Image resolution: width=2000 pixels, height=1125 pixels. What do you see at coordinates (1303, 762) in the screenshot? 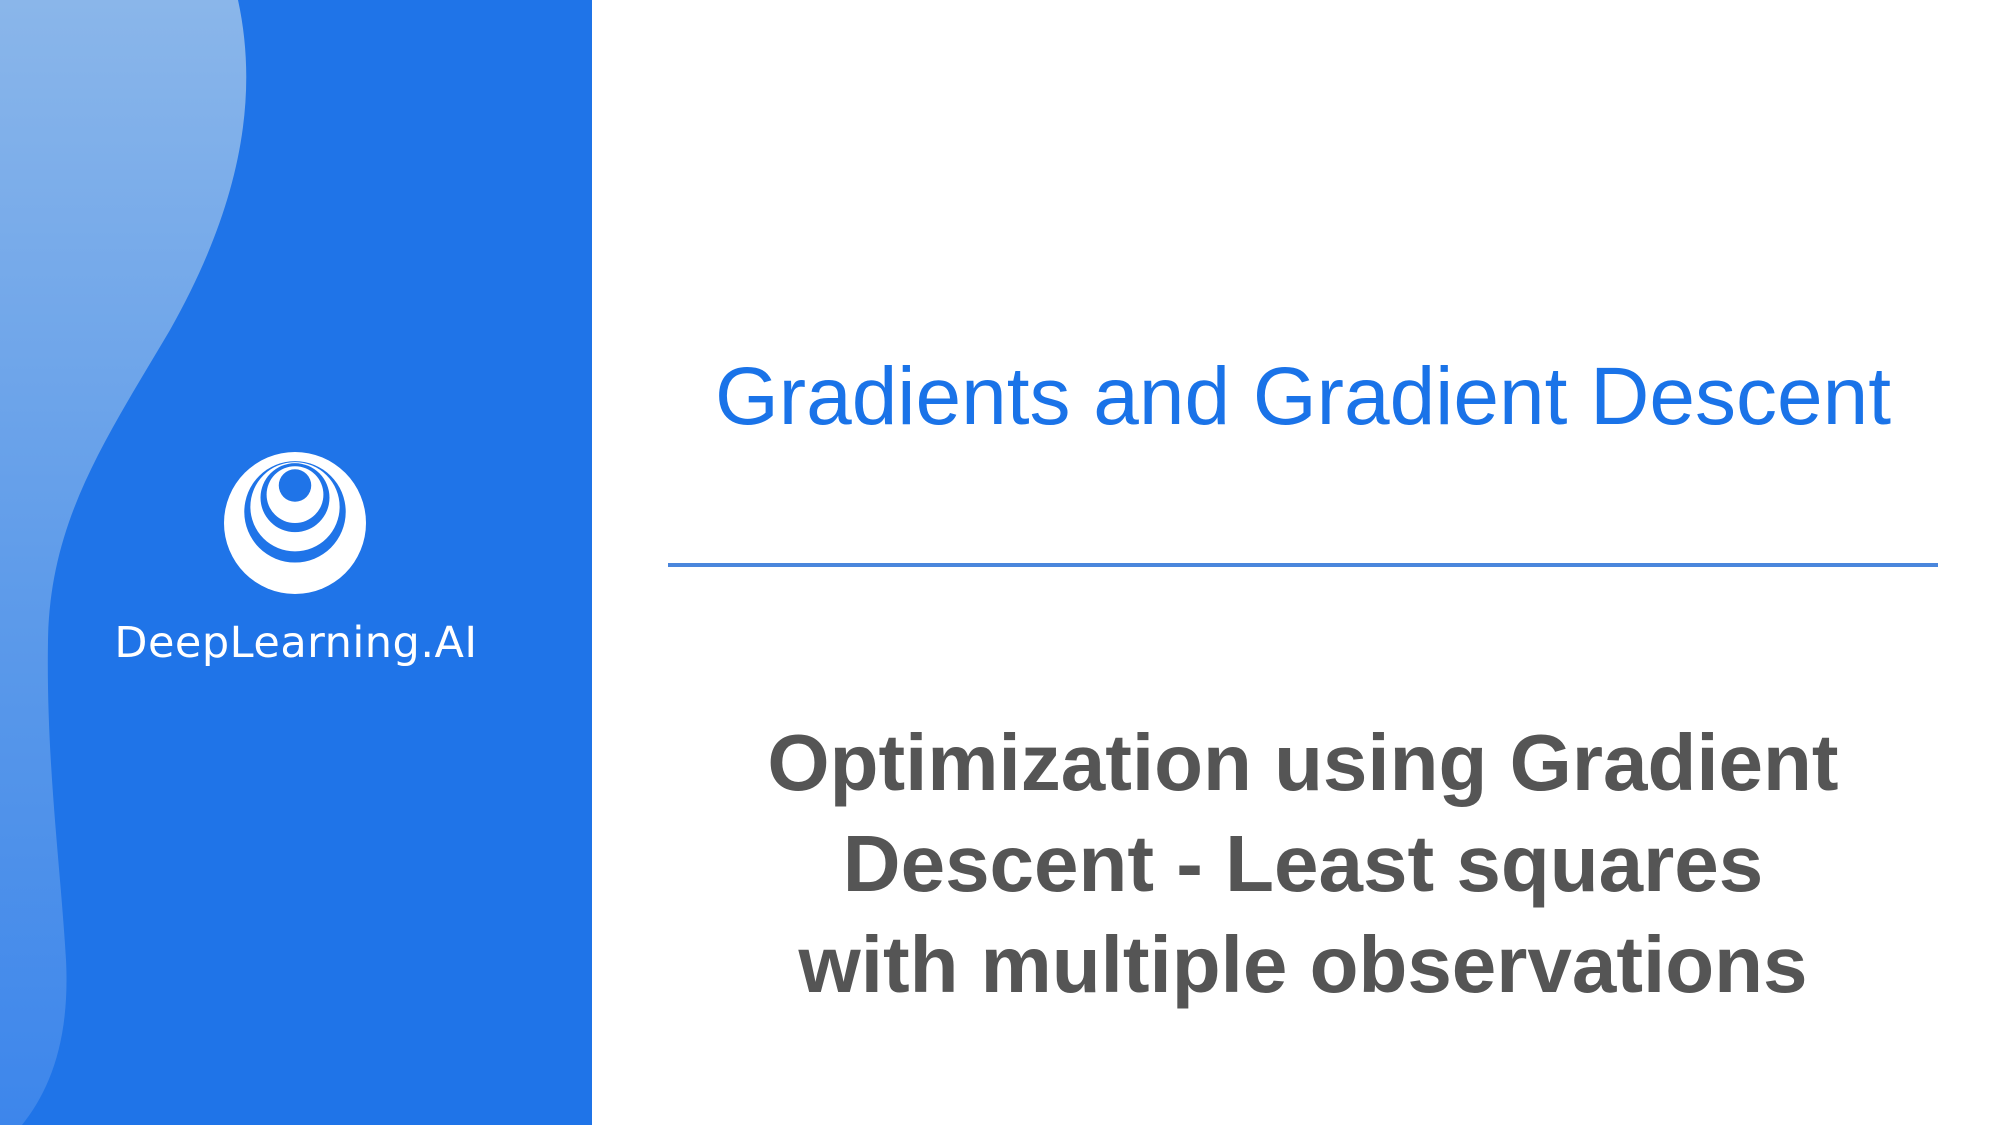
I see `lesson-title-line: Optimization using Gradient` at bounding box center [1303, 762].